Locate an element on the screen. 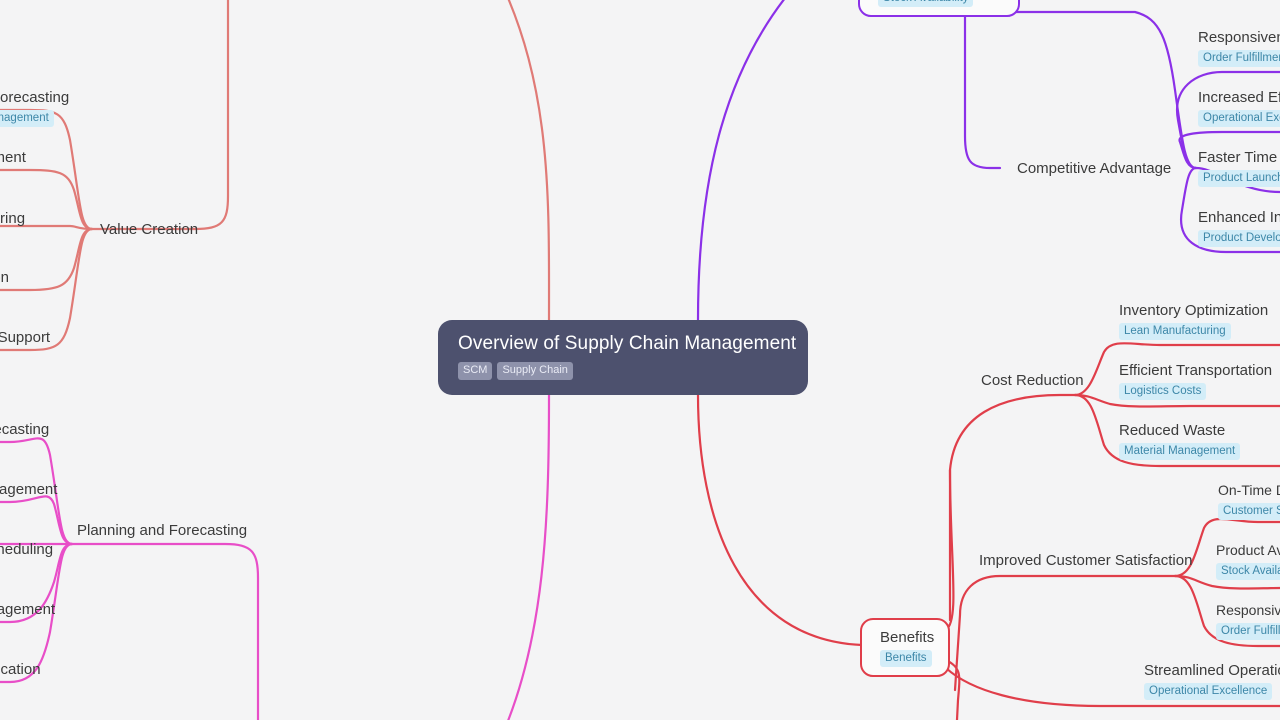  tag: Material Management is located at coordinates (1180, 451).